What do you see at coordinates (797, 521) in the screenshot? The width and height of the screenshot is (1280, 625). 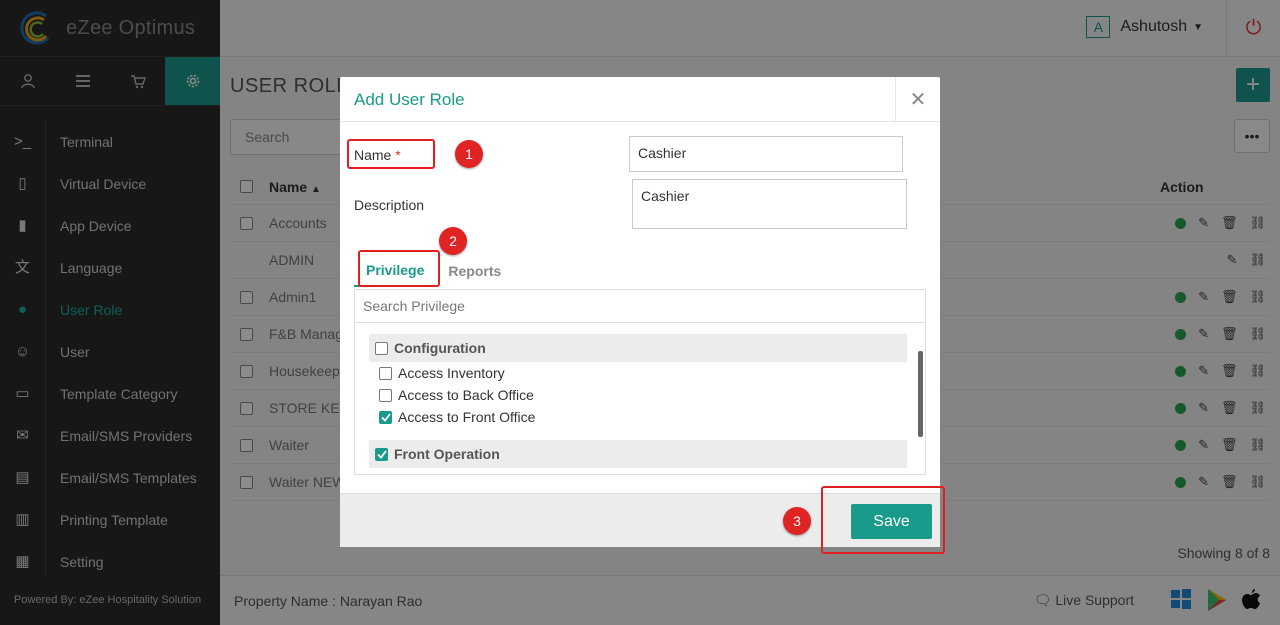 I see `annotation-step-3: 3` at bounding box center [797, 521].